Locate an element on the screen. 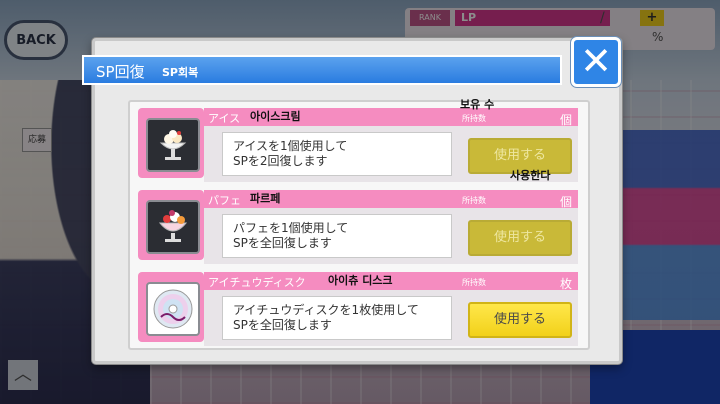 The width and height of the screenshot is (720, 404). parfait-icon is located at coordinates (173, 227).